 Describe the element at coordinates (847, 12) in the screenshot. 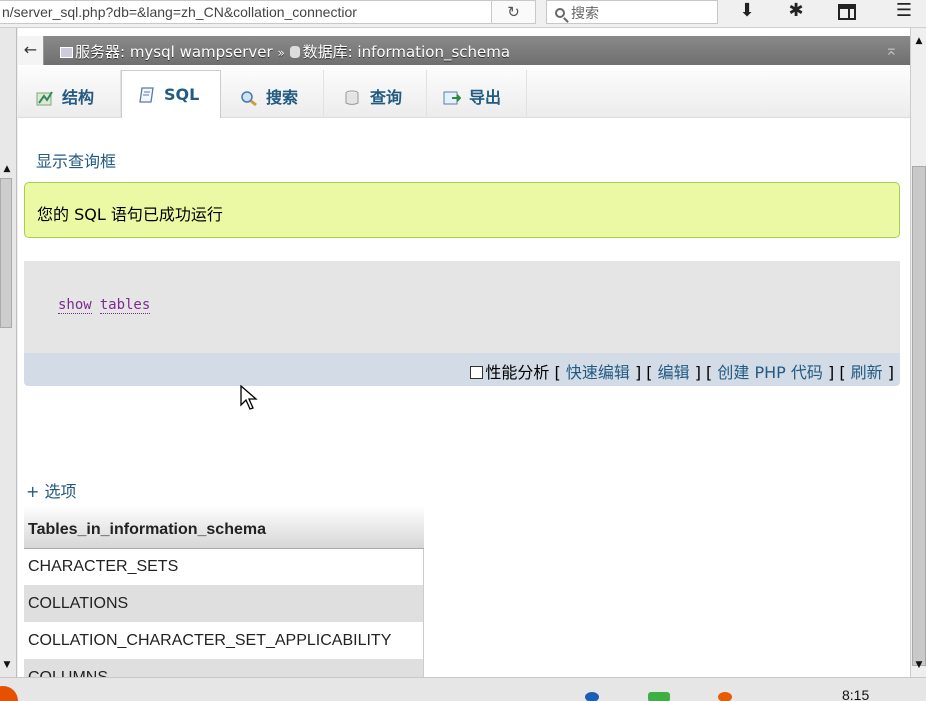

I see `window-icon` at that location.